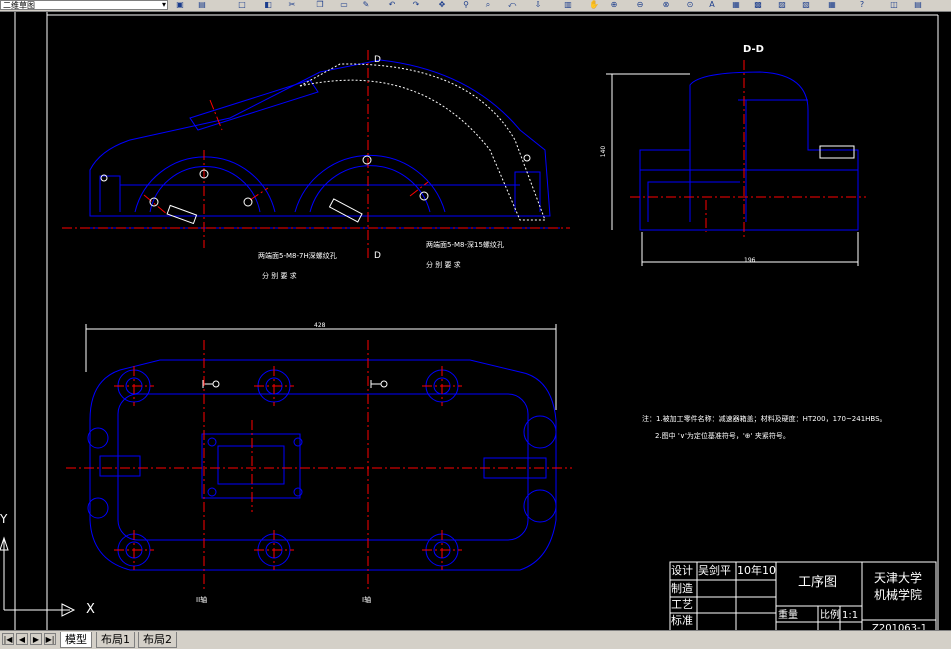 The image size is (951, 649). Describe the element at coordinates (756, 570) in the screenshot. I see `tb-date: 10年10` at that location.